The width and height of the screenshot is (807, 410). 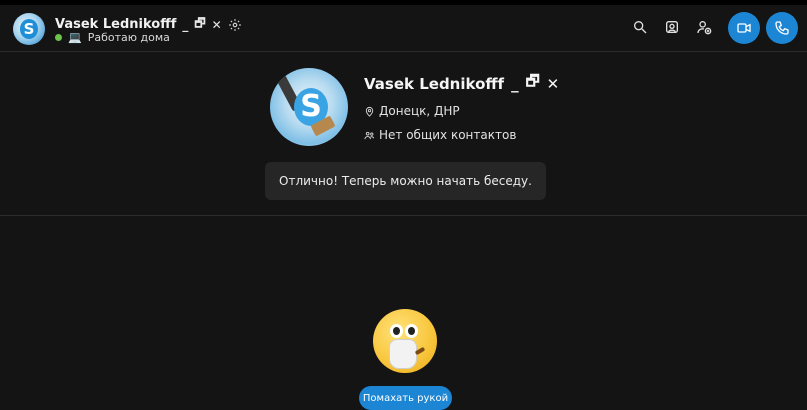 I want to click on contact-avatar: S, so click(x=29, y=29).